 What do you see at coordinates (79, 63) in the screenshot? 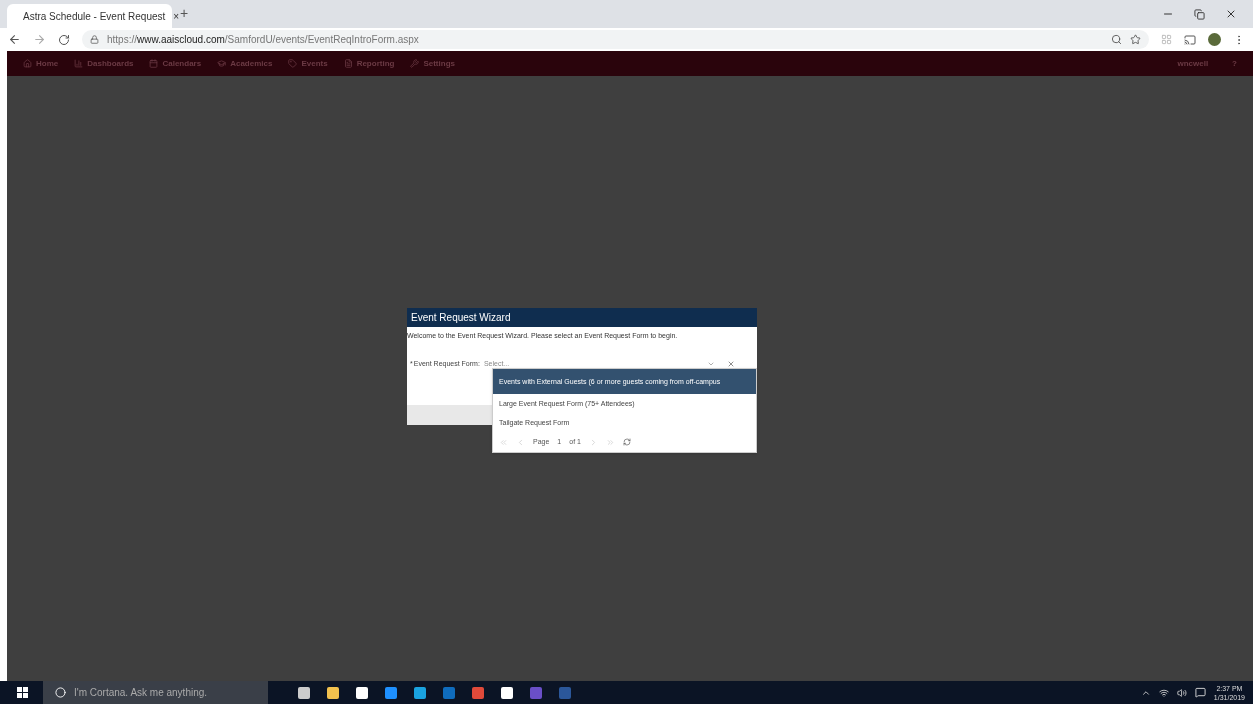
I see `bar-chart-icon` at bounding box center [79, 63].